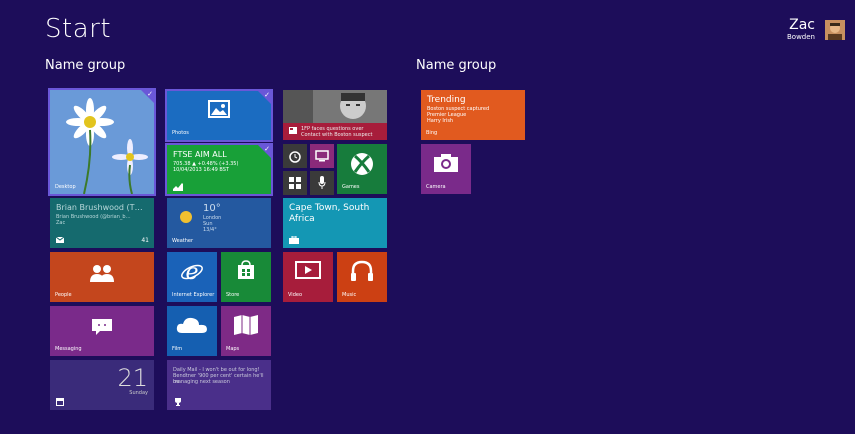  I want to click on shopping-bag-icon, so click(246, 269).